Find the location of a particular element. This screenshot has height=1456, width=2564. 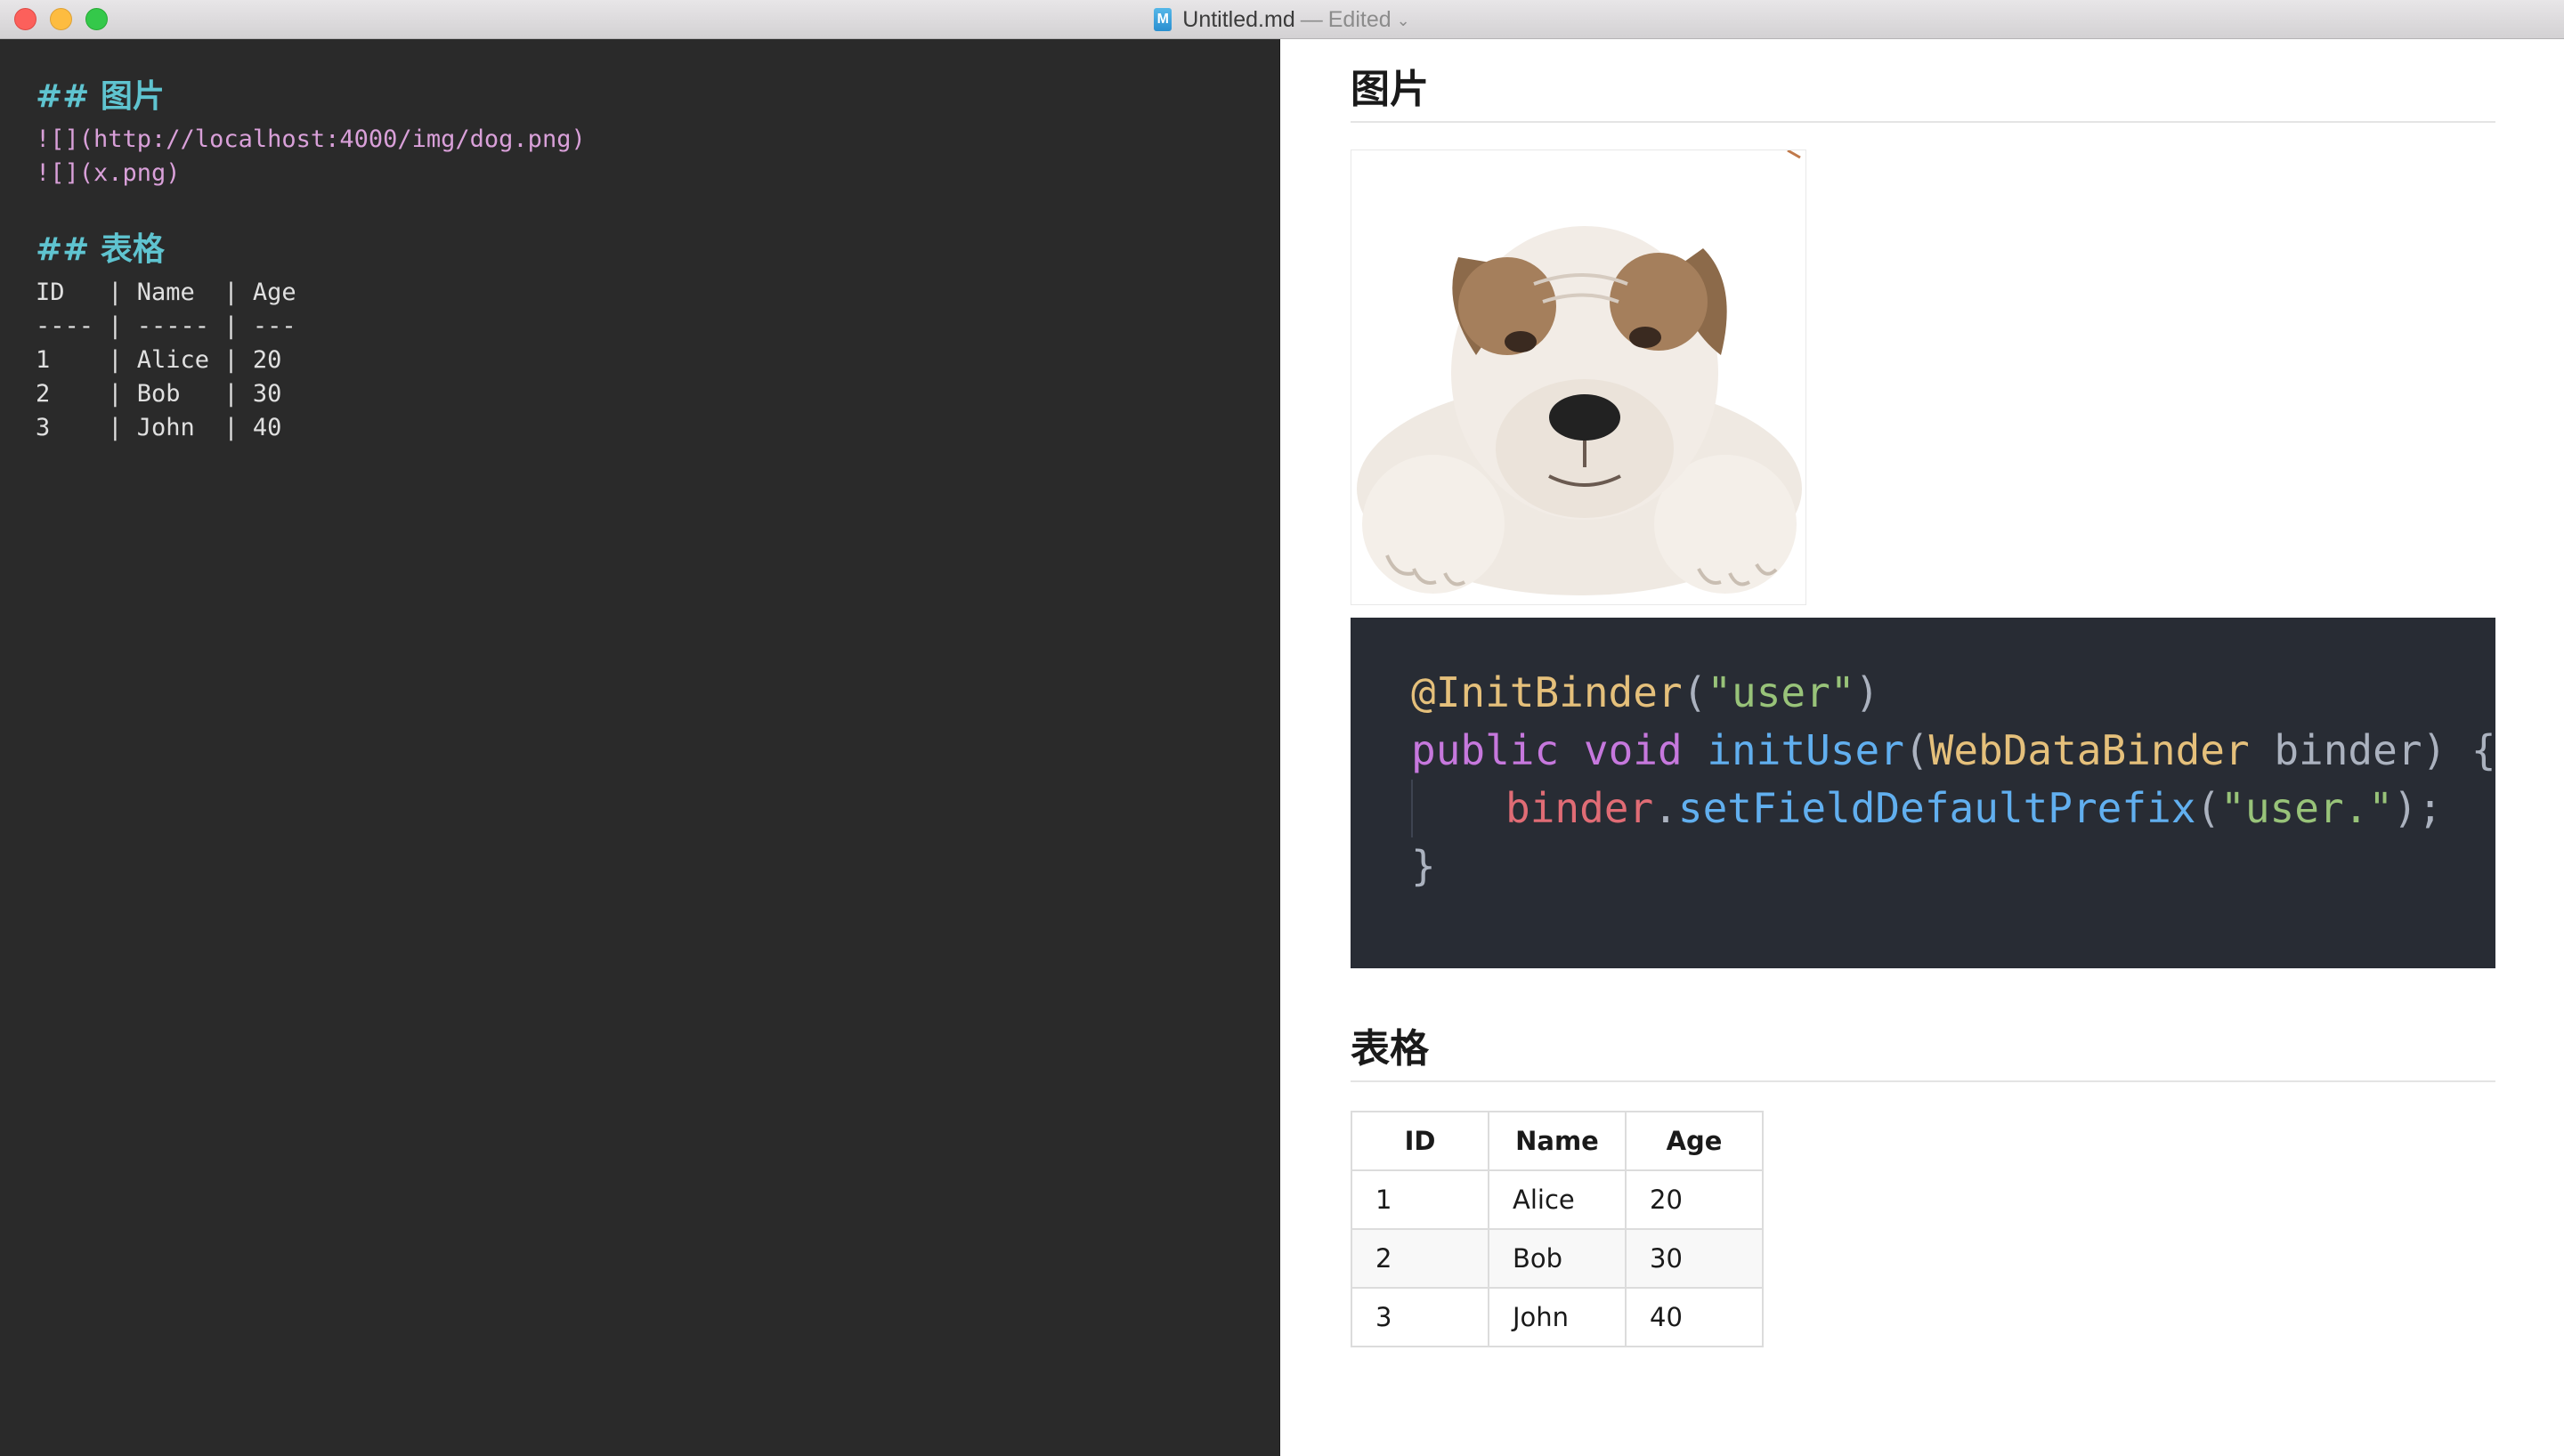

code-function: setFieldDefaultPrefix is located at coordinates (1936, 808).